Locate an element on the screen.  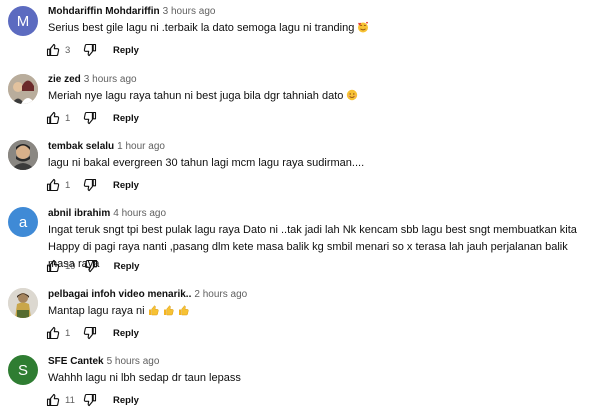
comment-time: 1 hour ago is located at coordinates (141, 146).